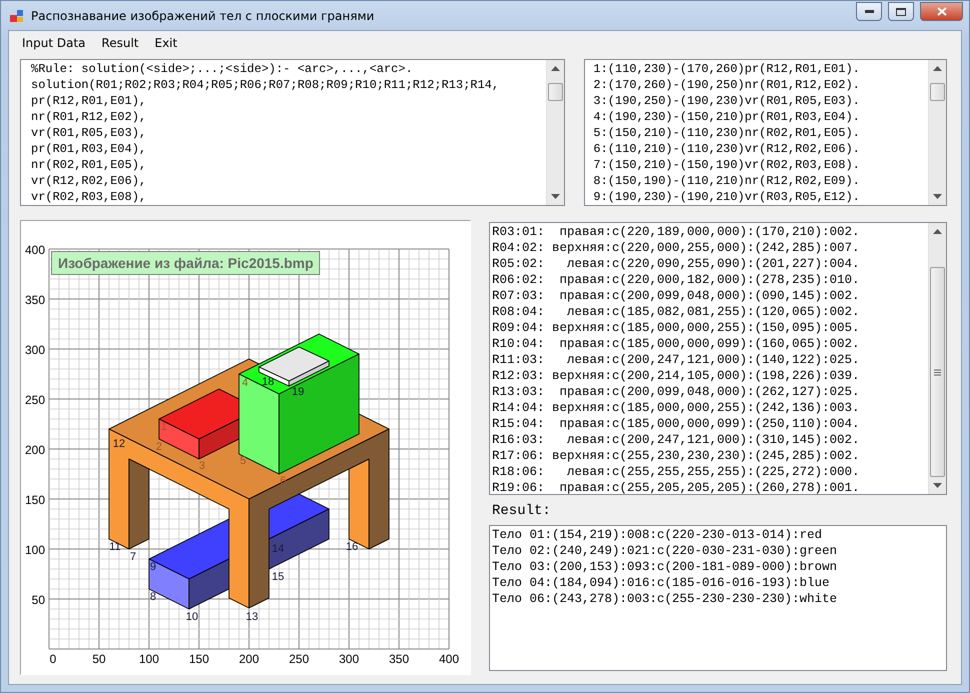  Describe the element at coordinates (727, 85) in the screenshot. I see `list-line: 2:(170,260)-(190,250)nr(R01,R12,E02).` at that location.